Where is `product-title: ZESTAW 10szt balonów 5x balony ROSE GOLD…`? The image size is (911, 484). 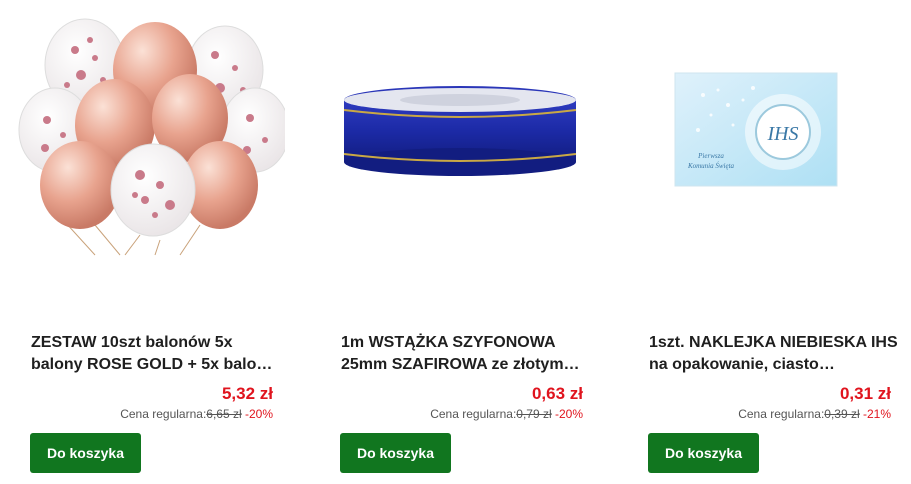 product-title: ZESTAW 10szt balonów 5x balony ROSE GOLD… is located at coordinates (156, 354).